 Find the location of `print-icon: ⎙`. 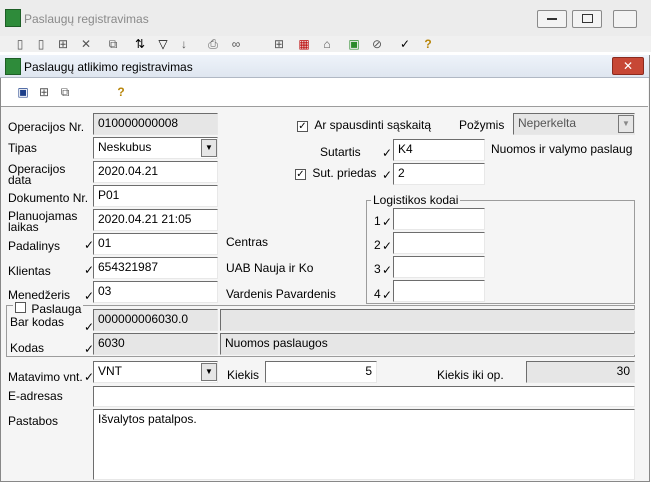

print-icon: ⎙ is located at coordinates (213, 44).